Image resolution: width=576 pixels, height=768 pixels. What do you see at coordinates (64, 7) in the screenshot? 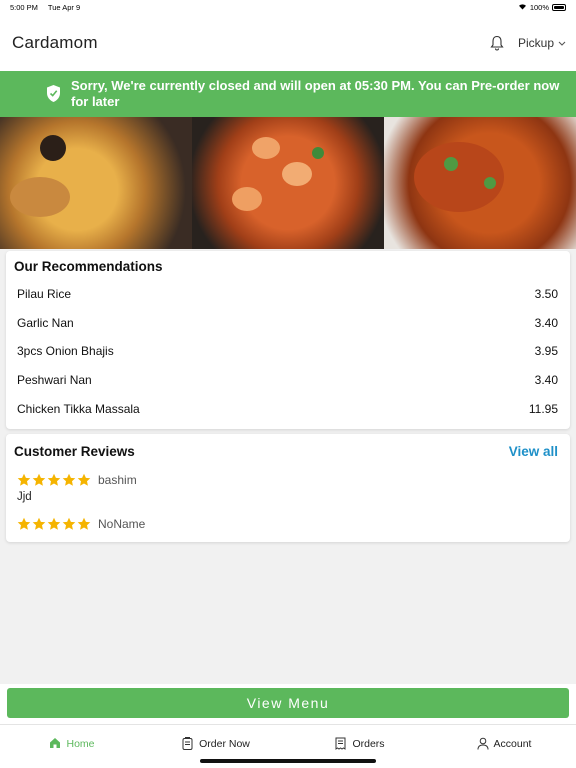
I see `status-date: Tue Apr 9` at bounding box center [64, 7].